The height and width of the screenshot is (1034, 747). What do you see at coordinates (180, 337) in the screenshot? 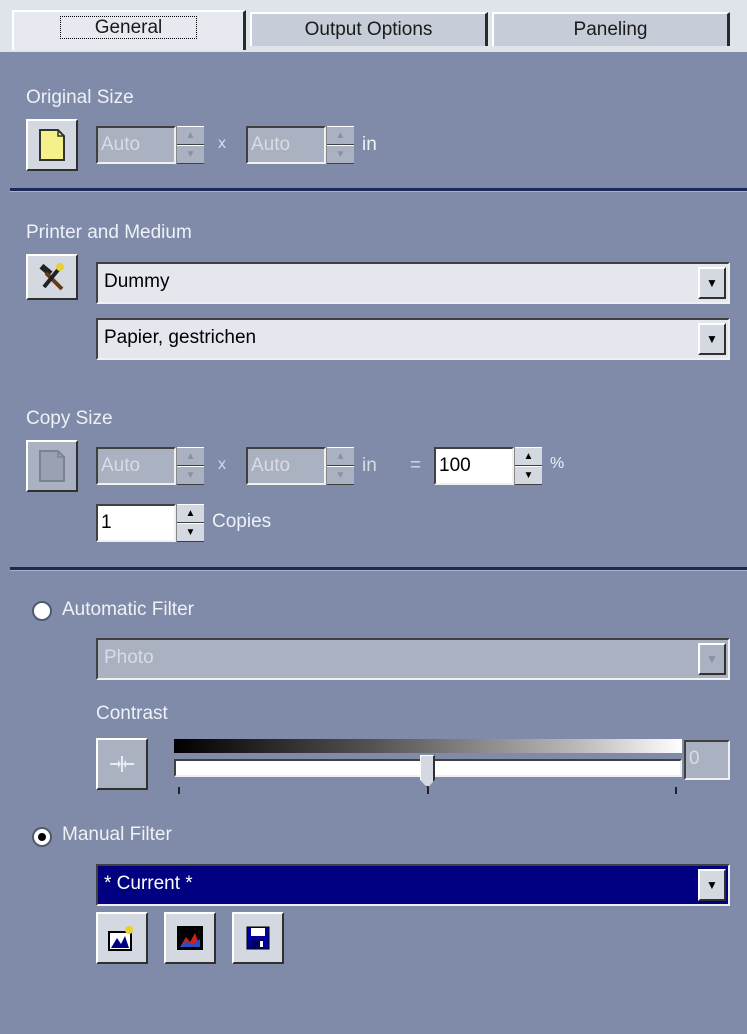
I see `medium-select-value: Papier, gestrichen` at bounding box center [180, 337].